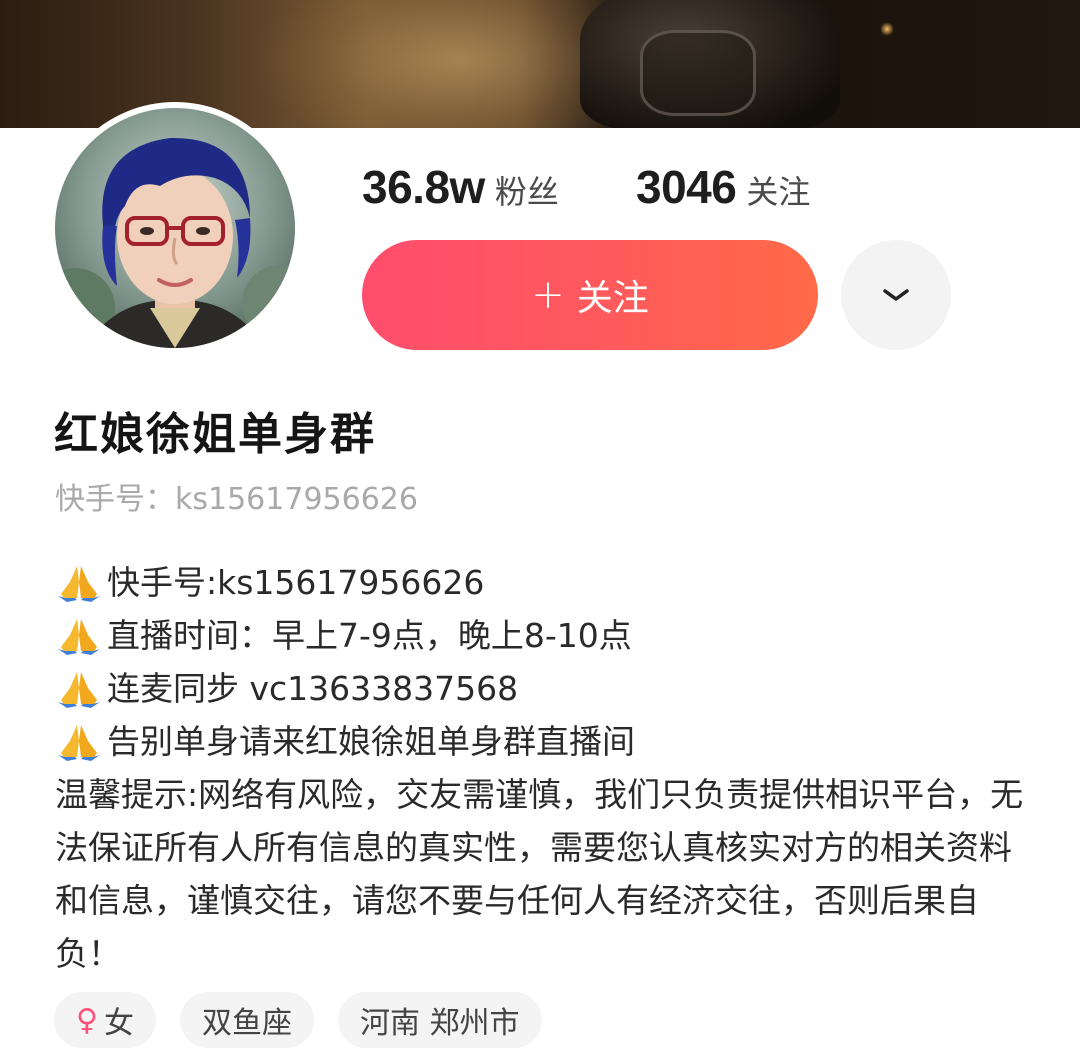 The height and width of the screenshot is (1058, 1080). What do you see at coordinates (887, 29) in the screenshot?
I see `banner-light` at bounding box center [887, 29].